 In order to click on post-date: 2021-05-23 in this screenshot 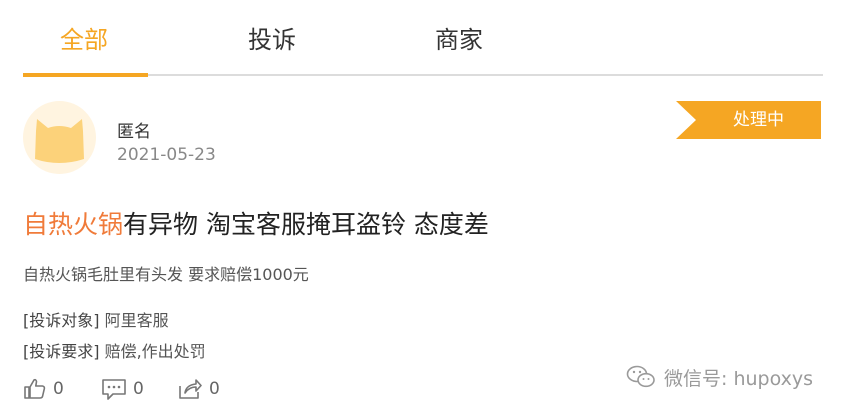, I will do `click(166, 155)`.